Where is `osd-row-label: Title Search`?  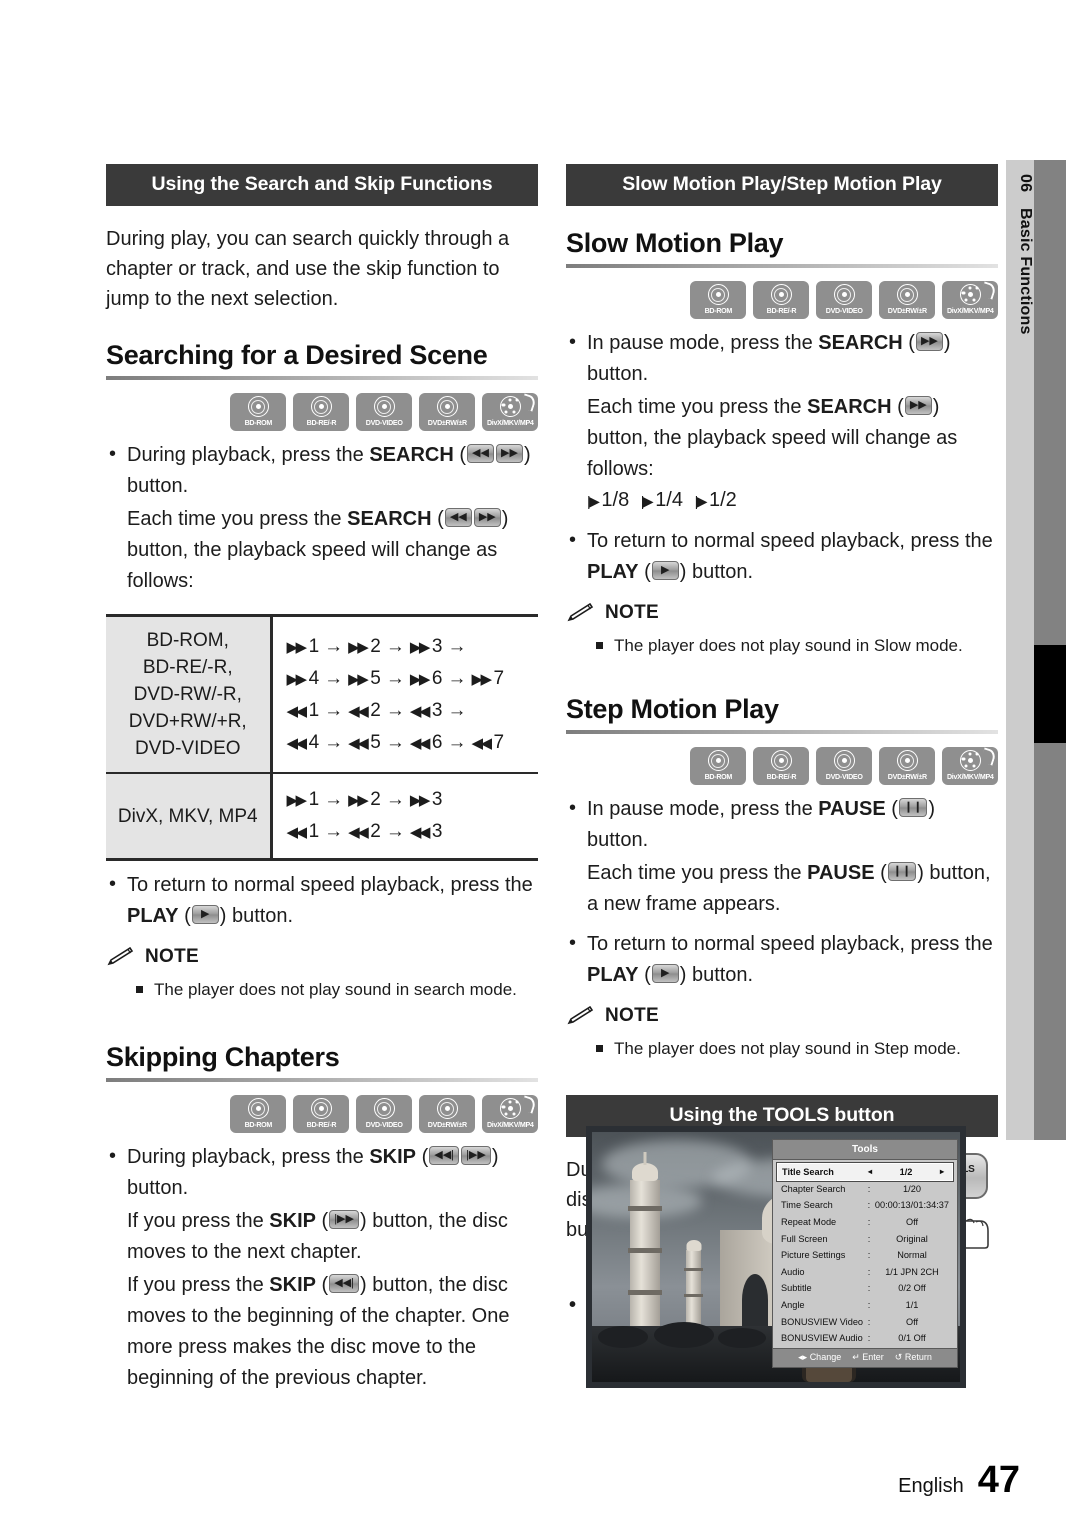
osd-row-label: Title Search is located at coordinates (808, 1171).